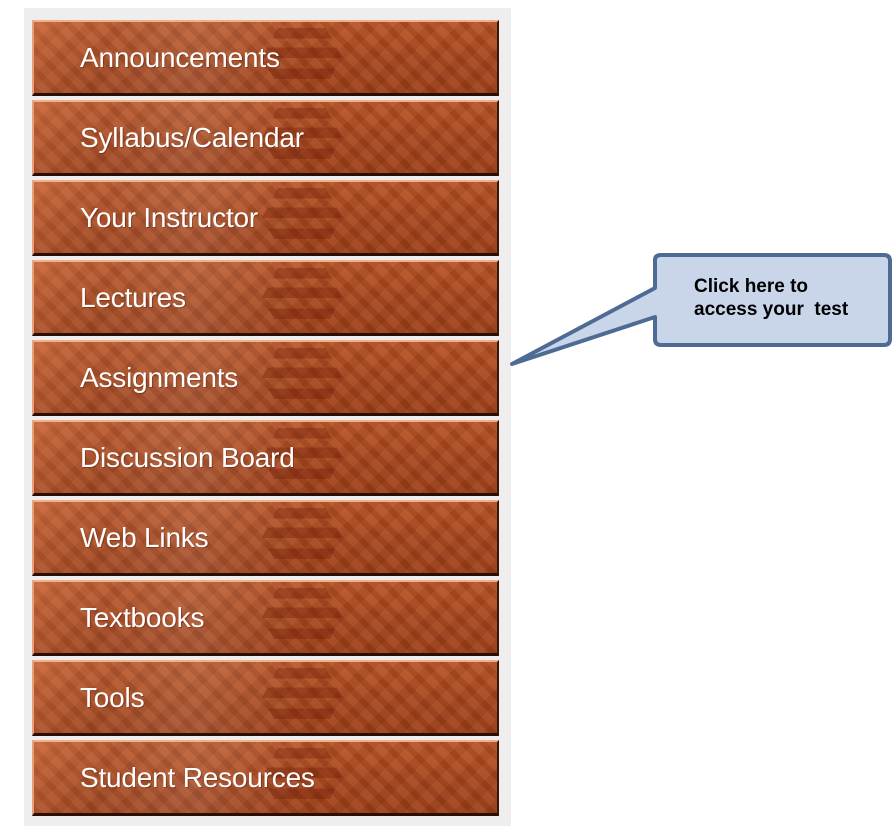  I want to click on menu-item-your-instructor: Your Instructor, so click(265, 218).